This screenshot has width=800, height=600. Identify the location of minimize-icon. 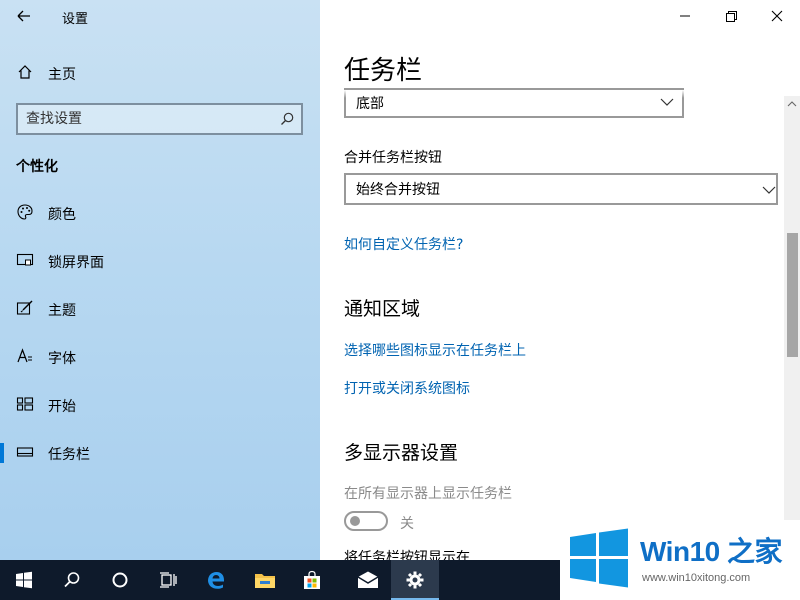
(685, 16).